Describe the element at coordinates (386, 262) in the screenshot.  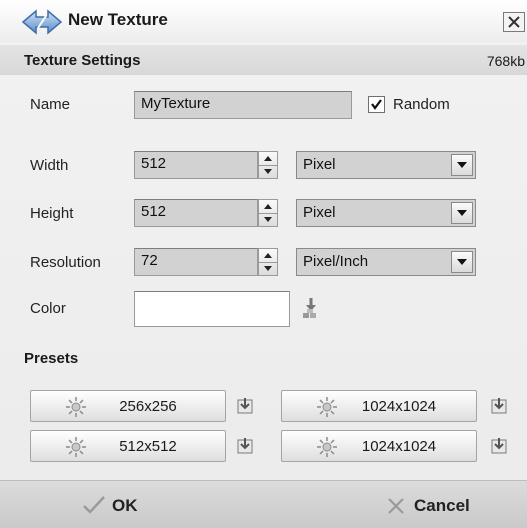
I see `resolution-unit-select: Pixel/Inch` at that location.